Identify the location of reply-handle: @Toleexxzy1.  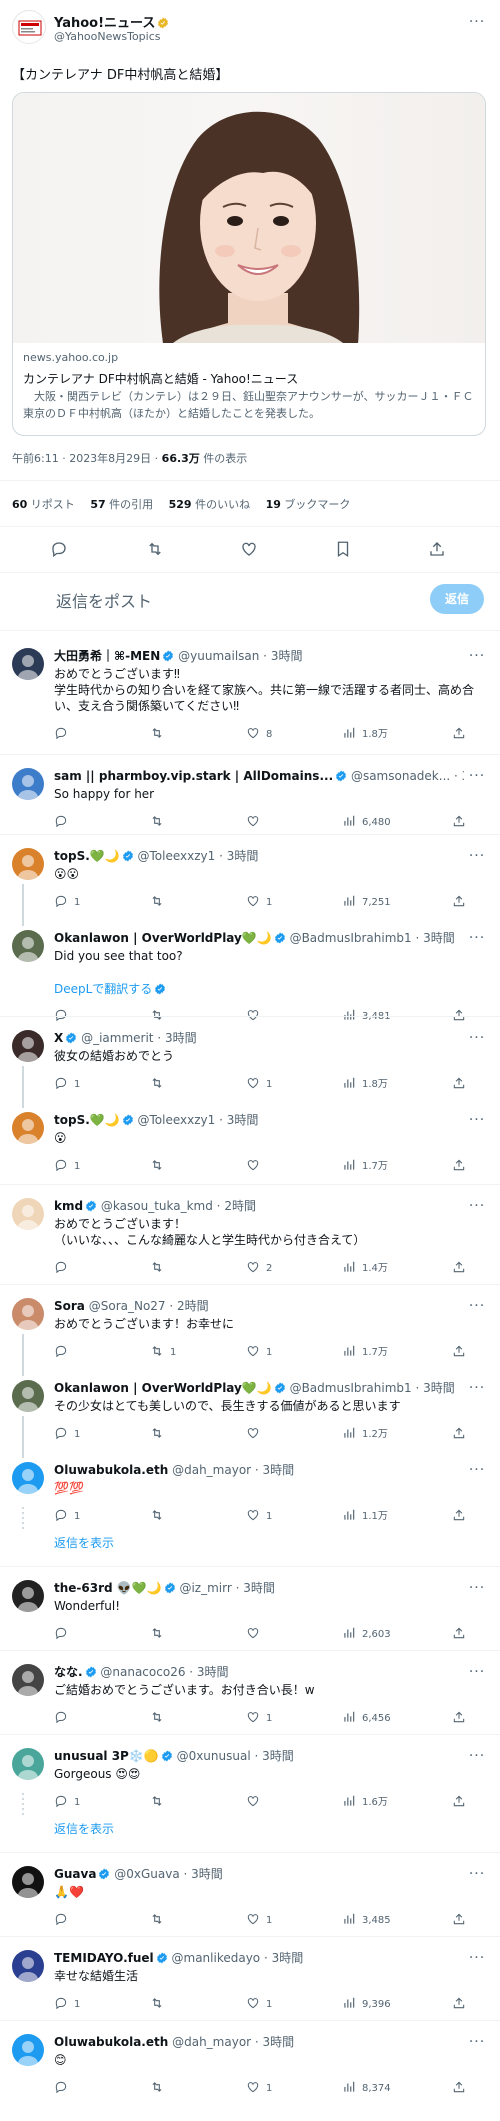
(176, 1120).